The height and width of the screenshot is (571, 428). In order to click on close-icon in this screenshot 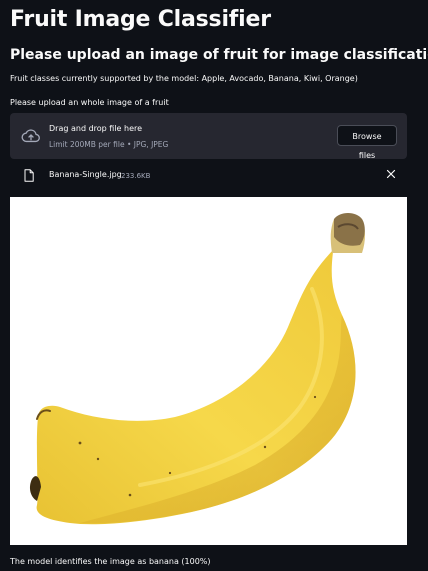, I will do `click(391, 174)`.